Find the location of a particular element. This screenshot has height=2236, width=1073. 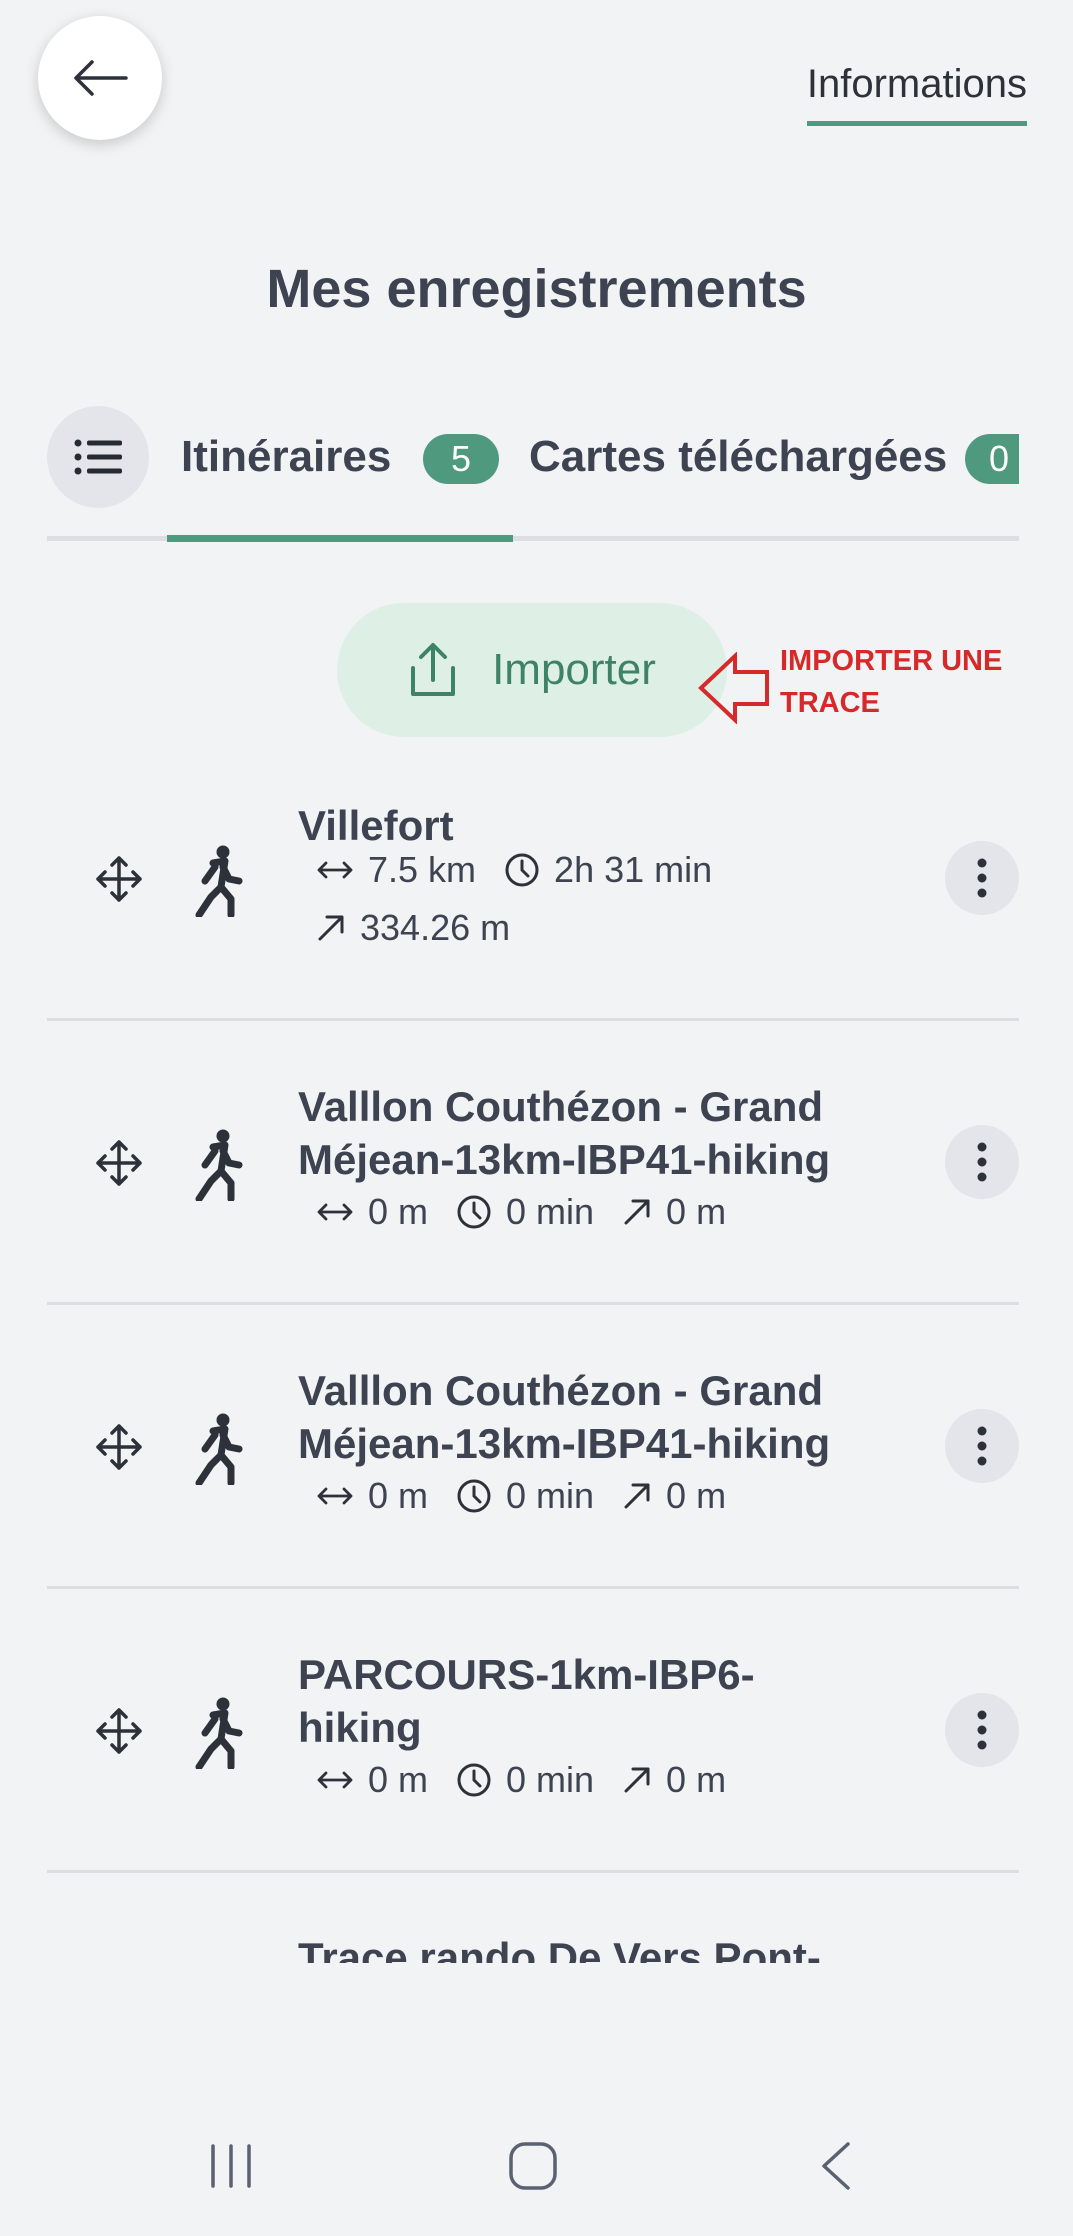

route-item-partial: Trace rando De Vers Pont- is located at coordinates (598, 1944).